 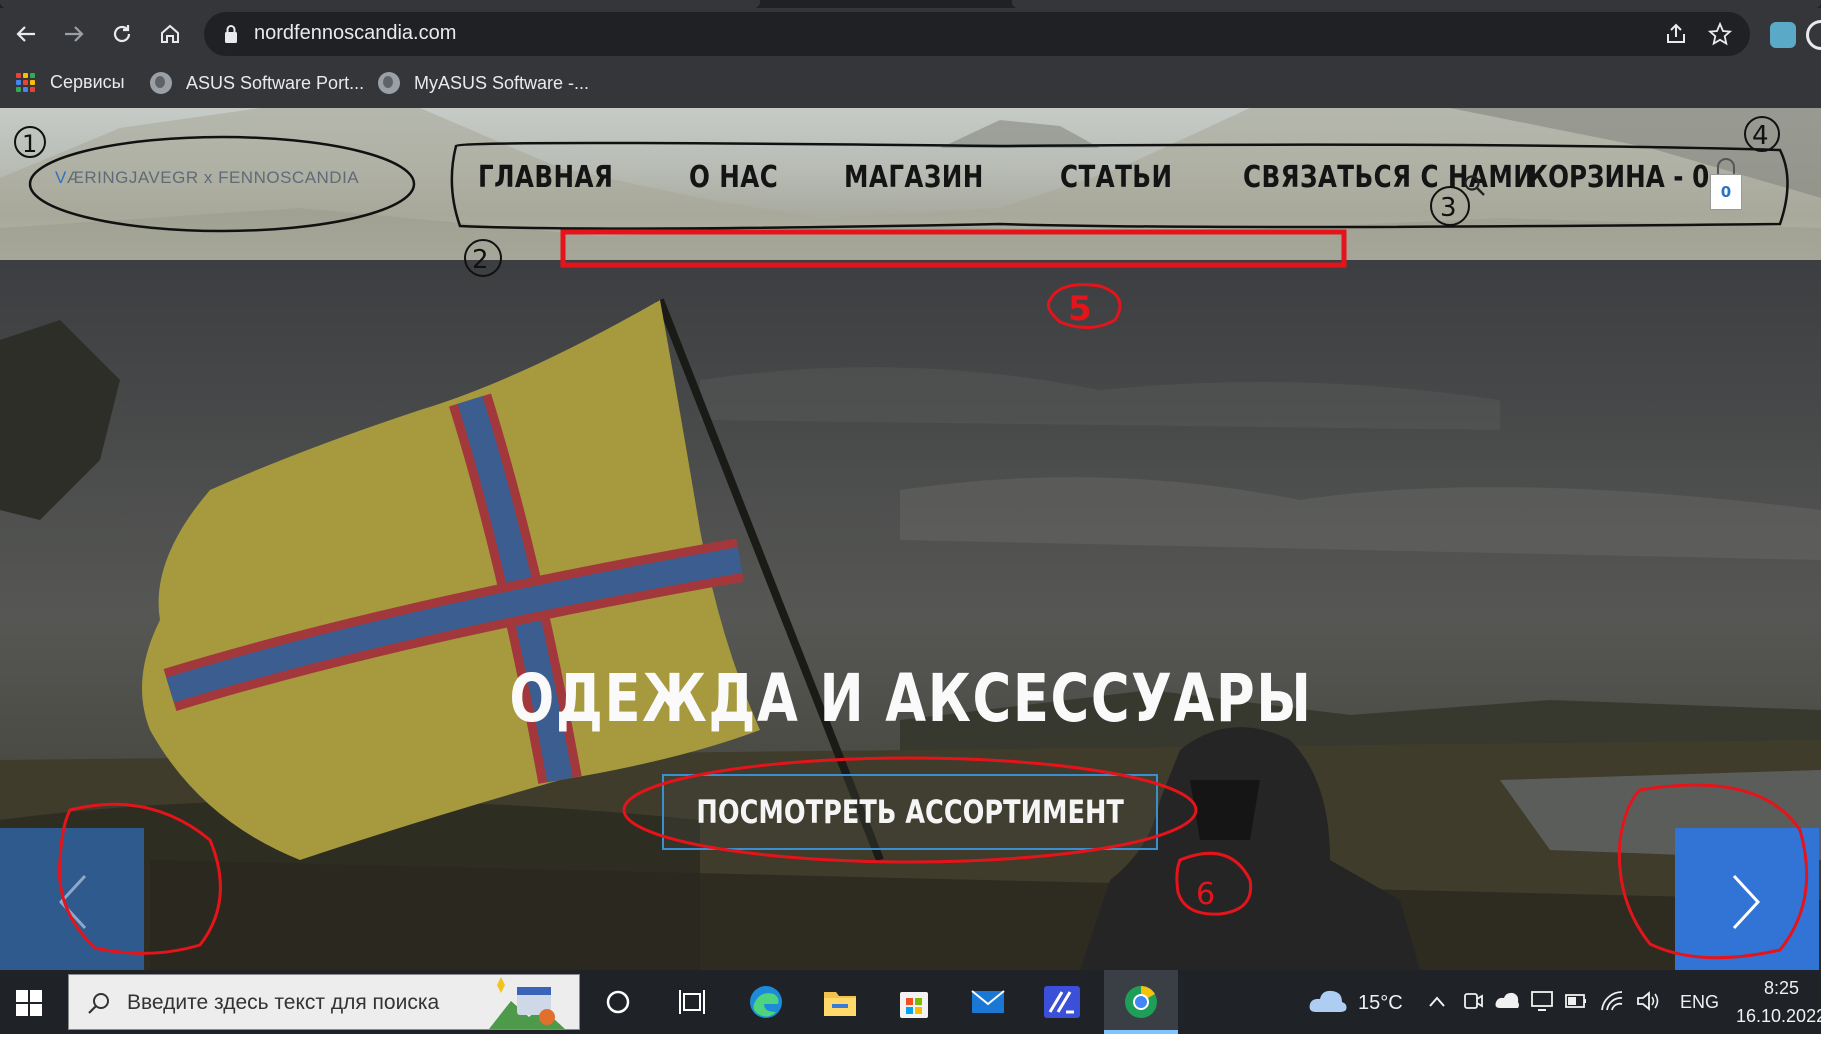 What do you see at coordinates (1437, 1001) in the screenshot?
I see `chevron-up-icon` at bounding box center [1437, 1001].